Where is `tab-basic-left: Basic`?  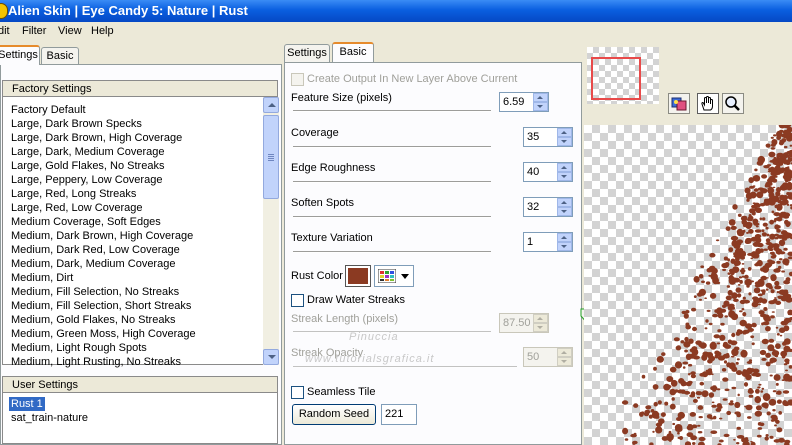
tab-basic-left: Basic is located at coordinates (60, 56).